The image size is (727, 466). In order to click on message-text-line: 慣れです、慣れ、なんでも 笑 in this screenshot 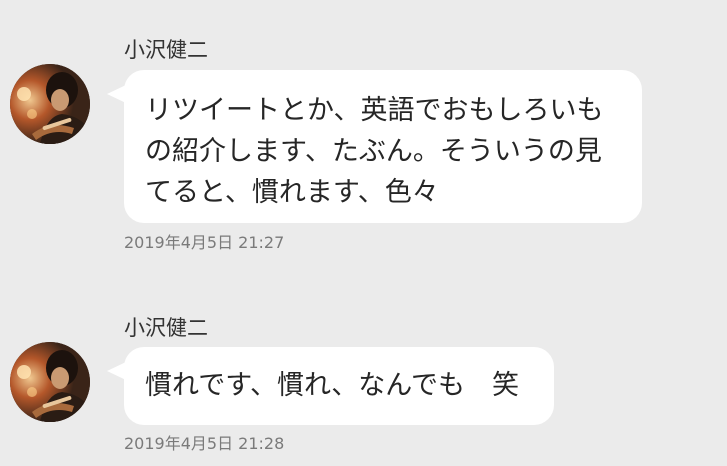, I will do `click(332, 385)`.